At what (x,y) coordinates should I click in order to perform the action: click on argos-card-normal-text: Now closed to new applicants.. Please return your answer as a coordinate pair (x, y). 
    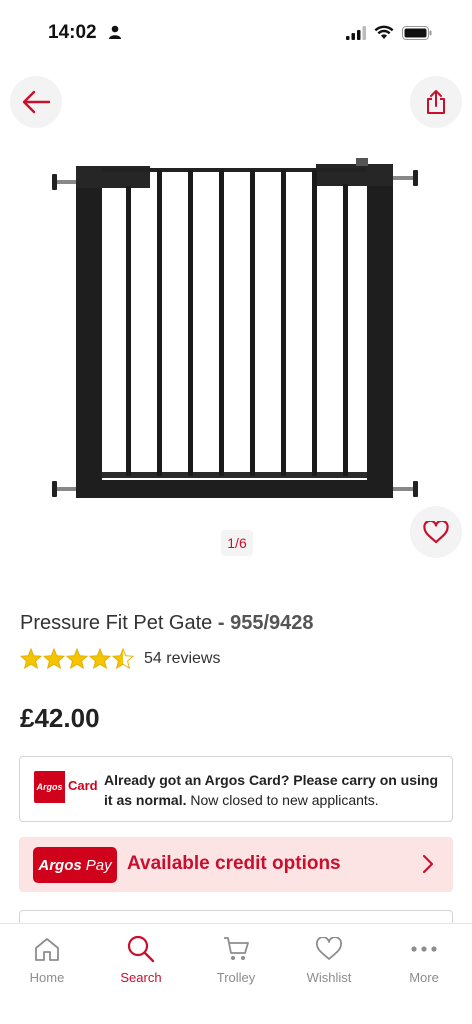
    Looking at the image, I should click on (282, 800).